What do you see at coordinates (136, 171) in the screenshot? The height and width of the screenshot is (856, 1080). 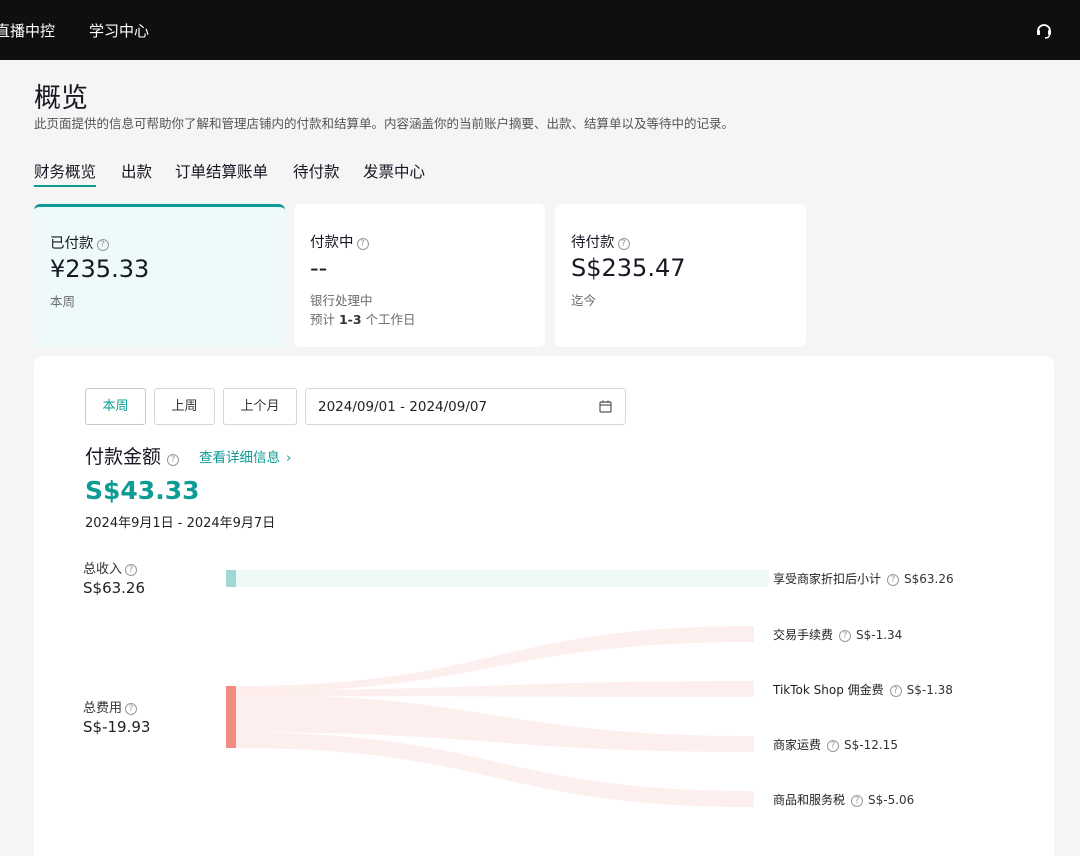 I see `tab-payouts: 出款` at bounding box center [136, 171].